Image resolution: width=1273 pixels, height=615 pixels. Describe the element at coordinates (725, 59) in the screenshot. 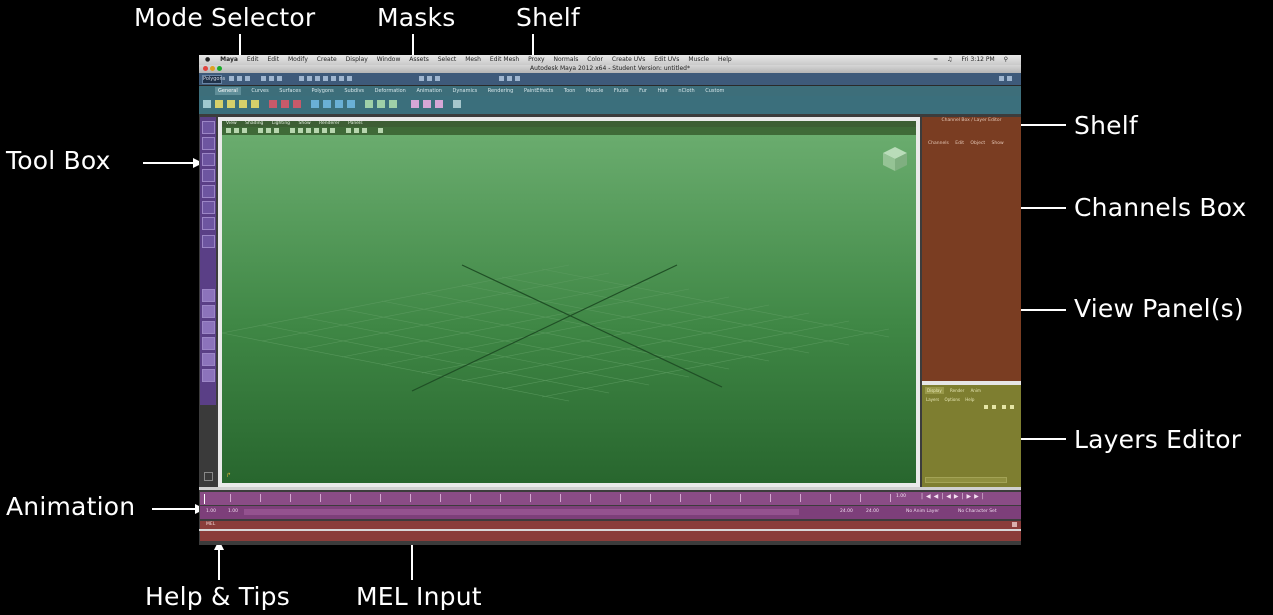

I see `menu-help: Help` at that location.